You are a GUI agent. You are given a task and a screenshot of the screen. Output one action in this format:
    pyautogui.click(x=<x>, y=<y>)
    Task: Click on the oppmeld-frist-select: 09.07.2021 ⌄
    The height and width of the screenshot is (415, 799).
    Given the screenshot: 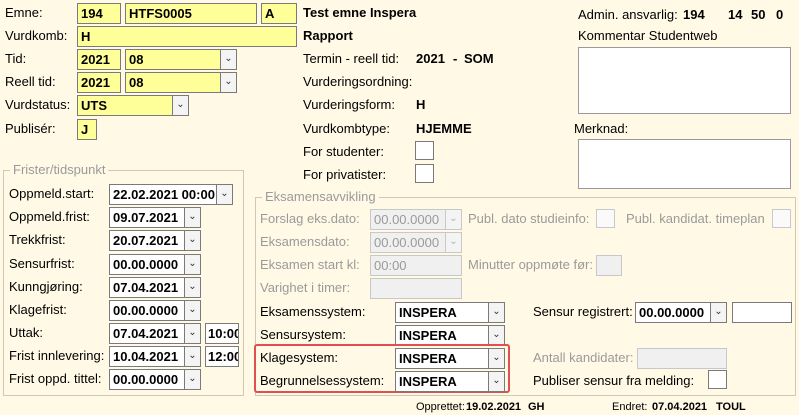 What is the action you would take?
    pyautogui.click(x=155, y=217)
    